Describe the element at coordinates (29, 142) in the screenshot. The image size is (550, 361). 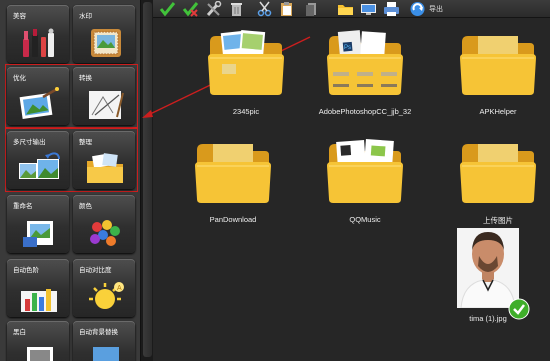
I see `tool-multisize-label: 多尺寸输出` at that location.